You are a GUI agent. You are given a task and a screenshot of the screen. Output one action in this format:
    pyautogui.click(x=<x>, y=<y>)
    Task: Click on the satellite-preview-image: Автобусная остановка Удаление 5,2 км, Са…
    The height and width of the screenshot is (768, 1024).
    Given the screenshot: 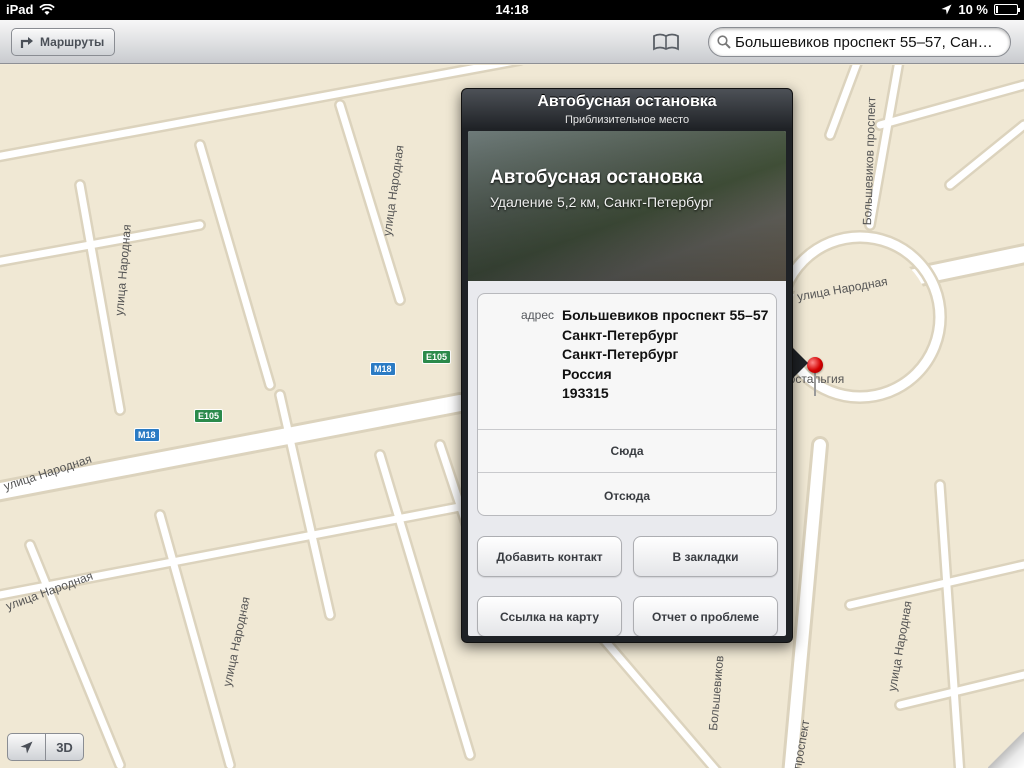 What is the action you would take?
    pyautogui.click(x=627, y=206)
    